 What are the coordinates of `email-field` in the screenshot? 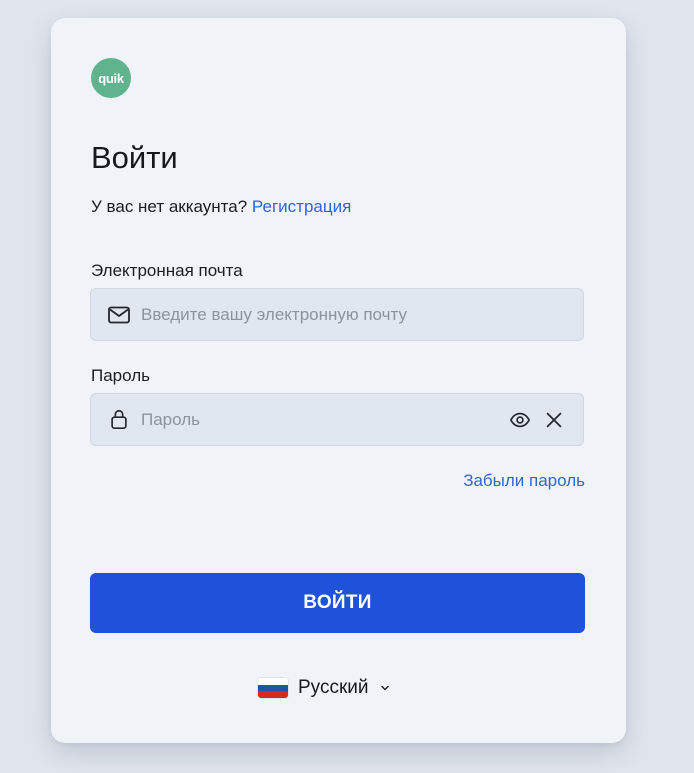 It's located at (311, 314).